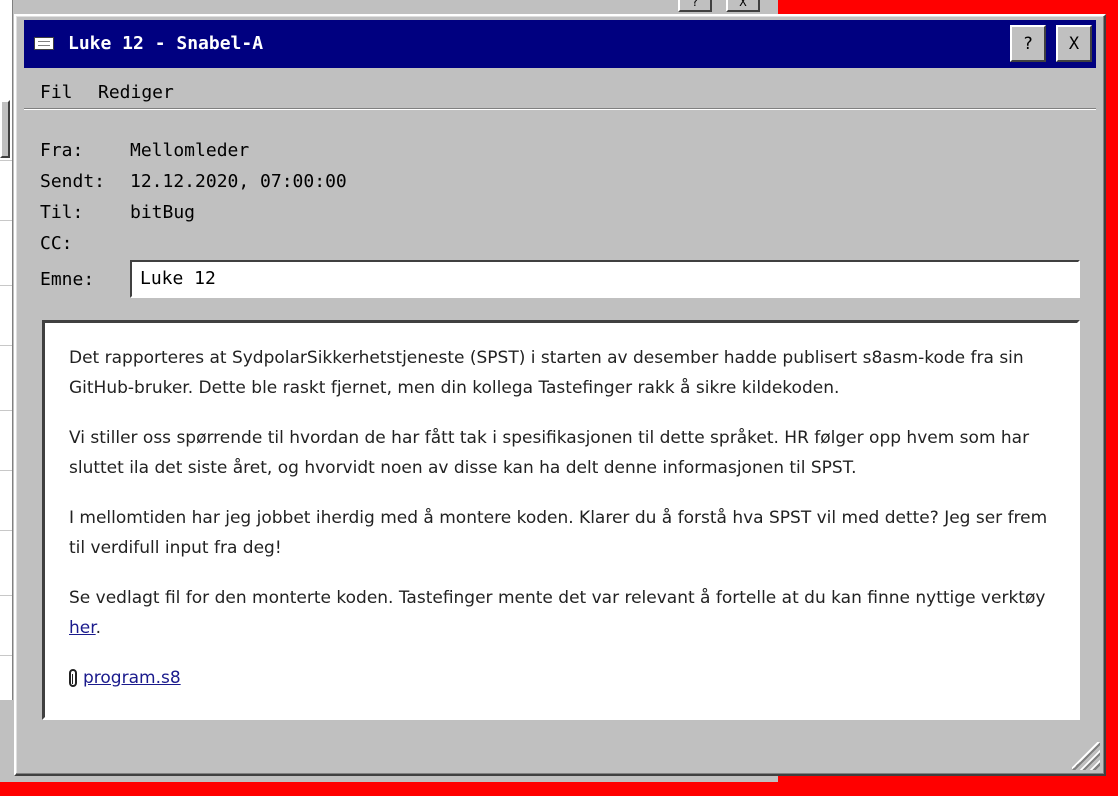  Describe the element at coordinates (44, 43) in the screenshot. I see `envelope-icon` at that location.